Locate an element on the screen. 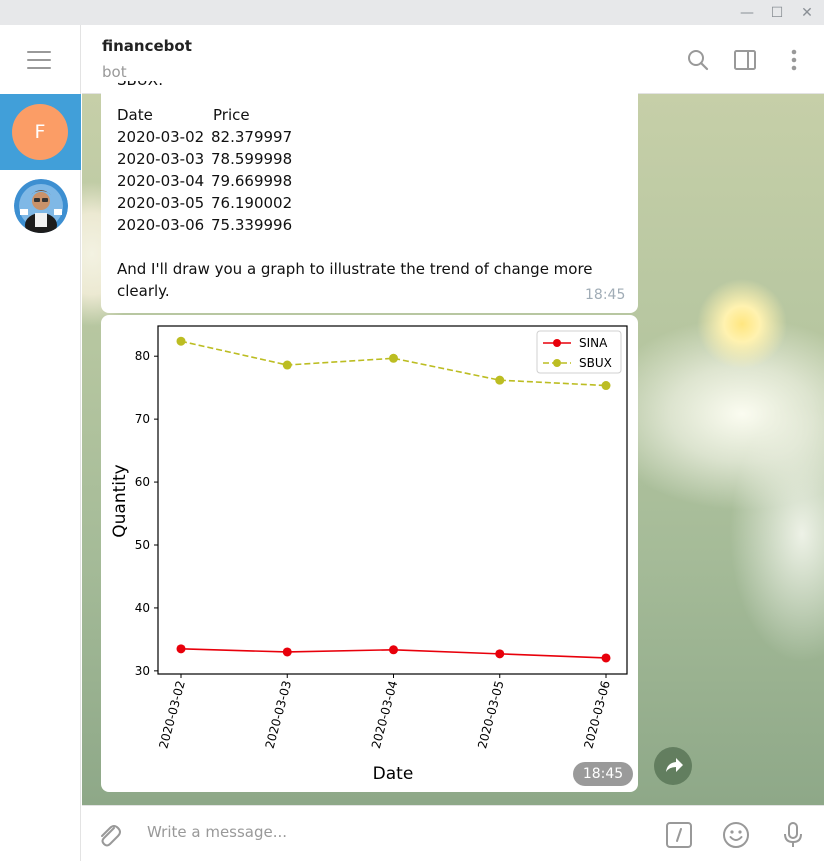 This screenshot has width=824, height=861. emoji-icon is located at coordinates (736, 835).